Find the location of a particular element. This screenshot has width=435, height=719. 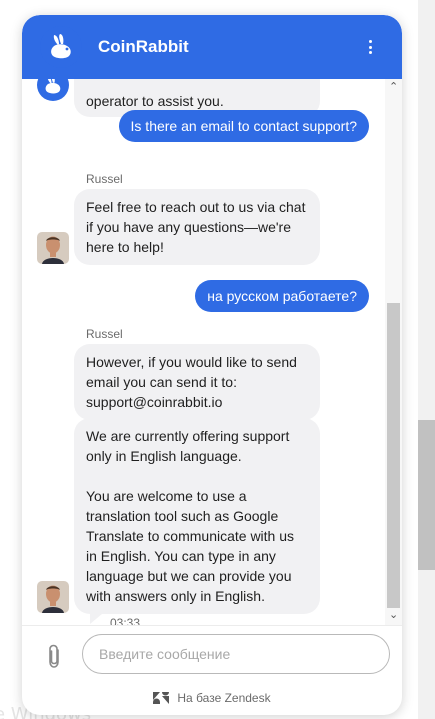

page-scrollbar is located at coordinates (426, 359).